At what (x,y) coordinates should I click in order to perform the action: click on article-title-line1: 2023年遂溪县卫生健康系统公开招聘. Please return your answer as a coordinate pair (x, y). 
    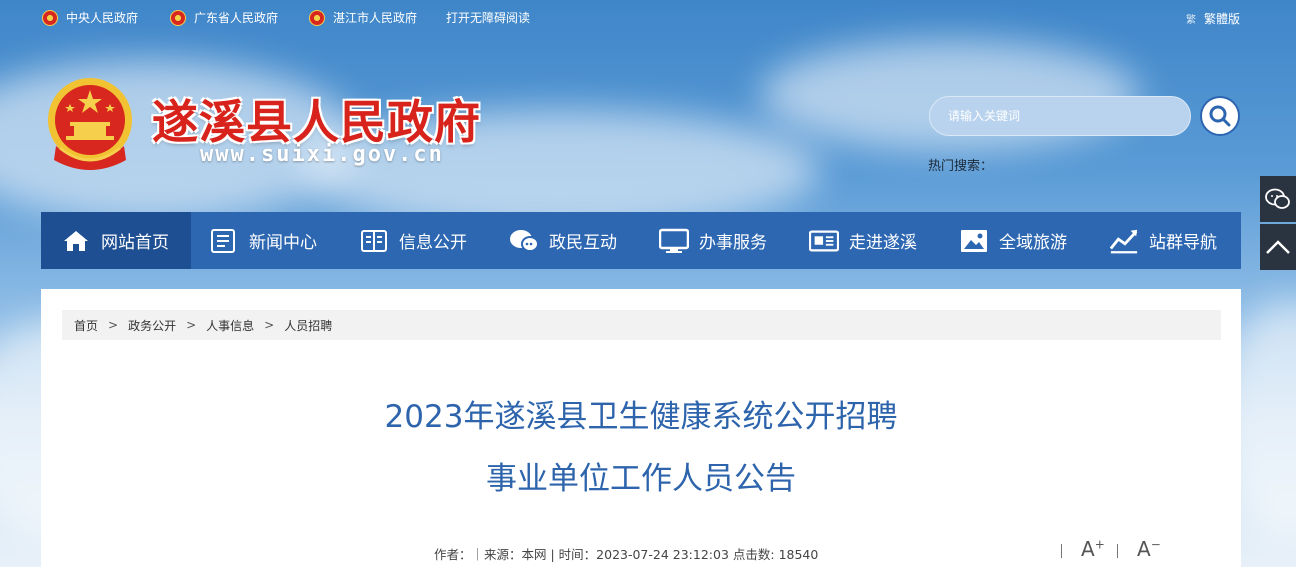
    Looking at the image, I should click on (641, 417).